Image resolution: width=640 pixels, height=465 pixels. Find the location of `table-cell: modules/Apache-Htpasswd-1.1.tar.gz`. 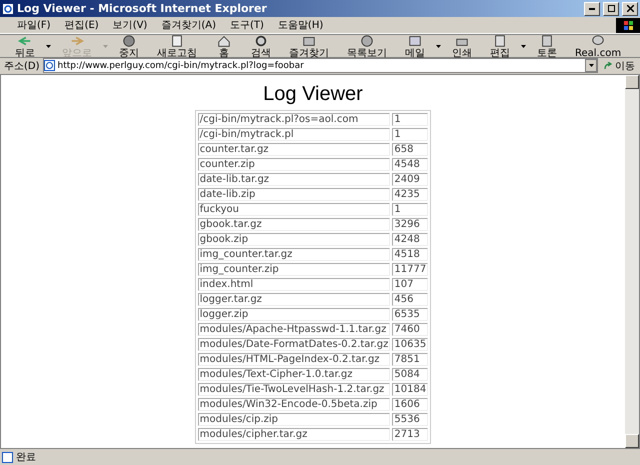

table-cell: modules/Apache-Htpasswd-1.1.tar.gz is located at coordinates (294, 329).